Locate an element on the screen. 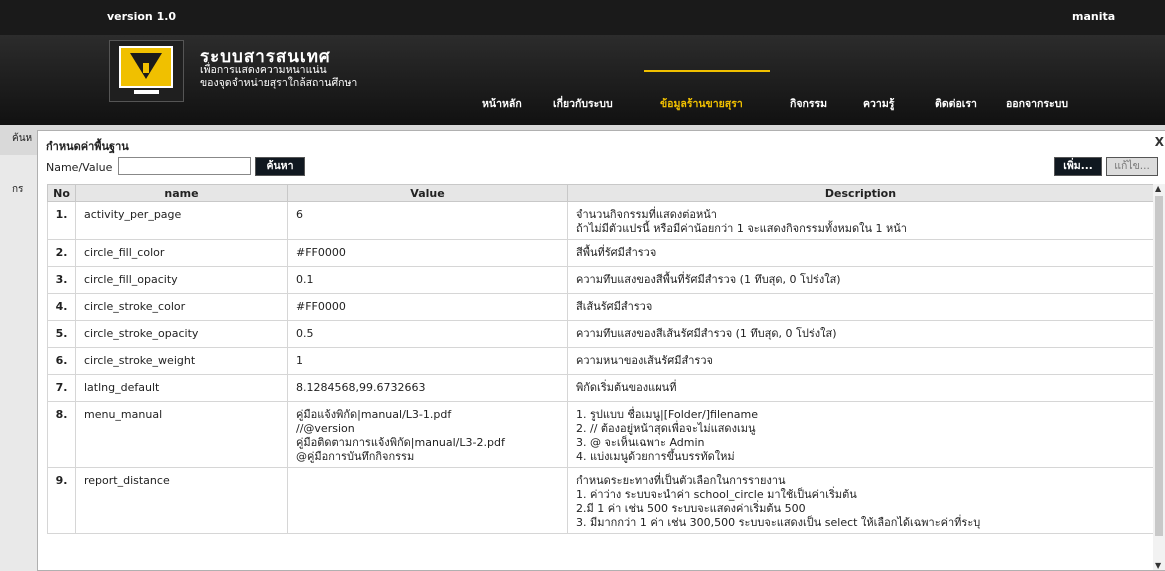  brand-line1: เพื่อการแสดงความหนาแน่น is located at coordinates (263, 70).